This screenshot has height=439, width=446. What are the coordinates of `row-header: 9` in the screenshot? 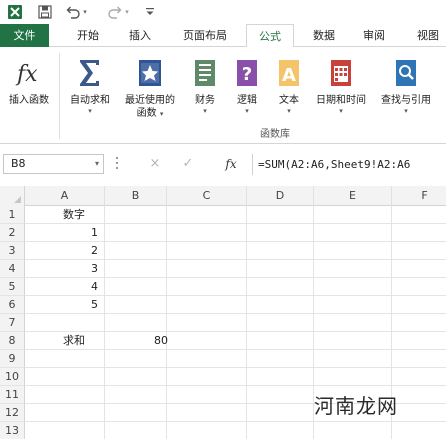 It's located at (12, 359).